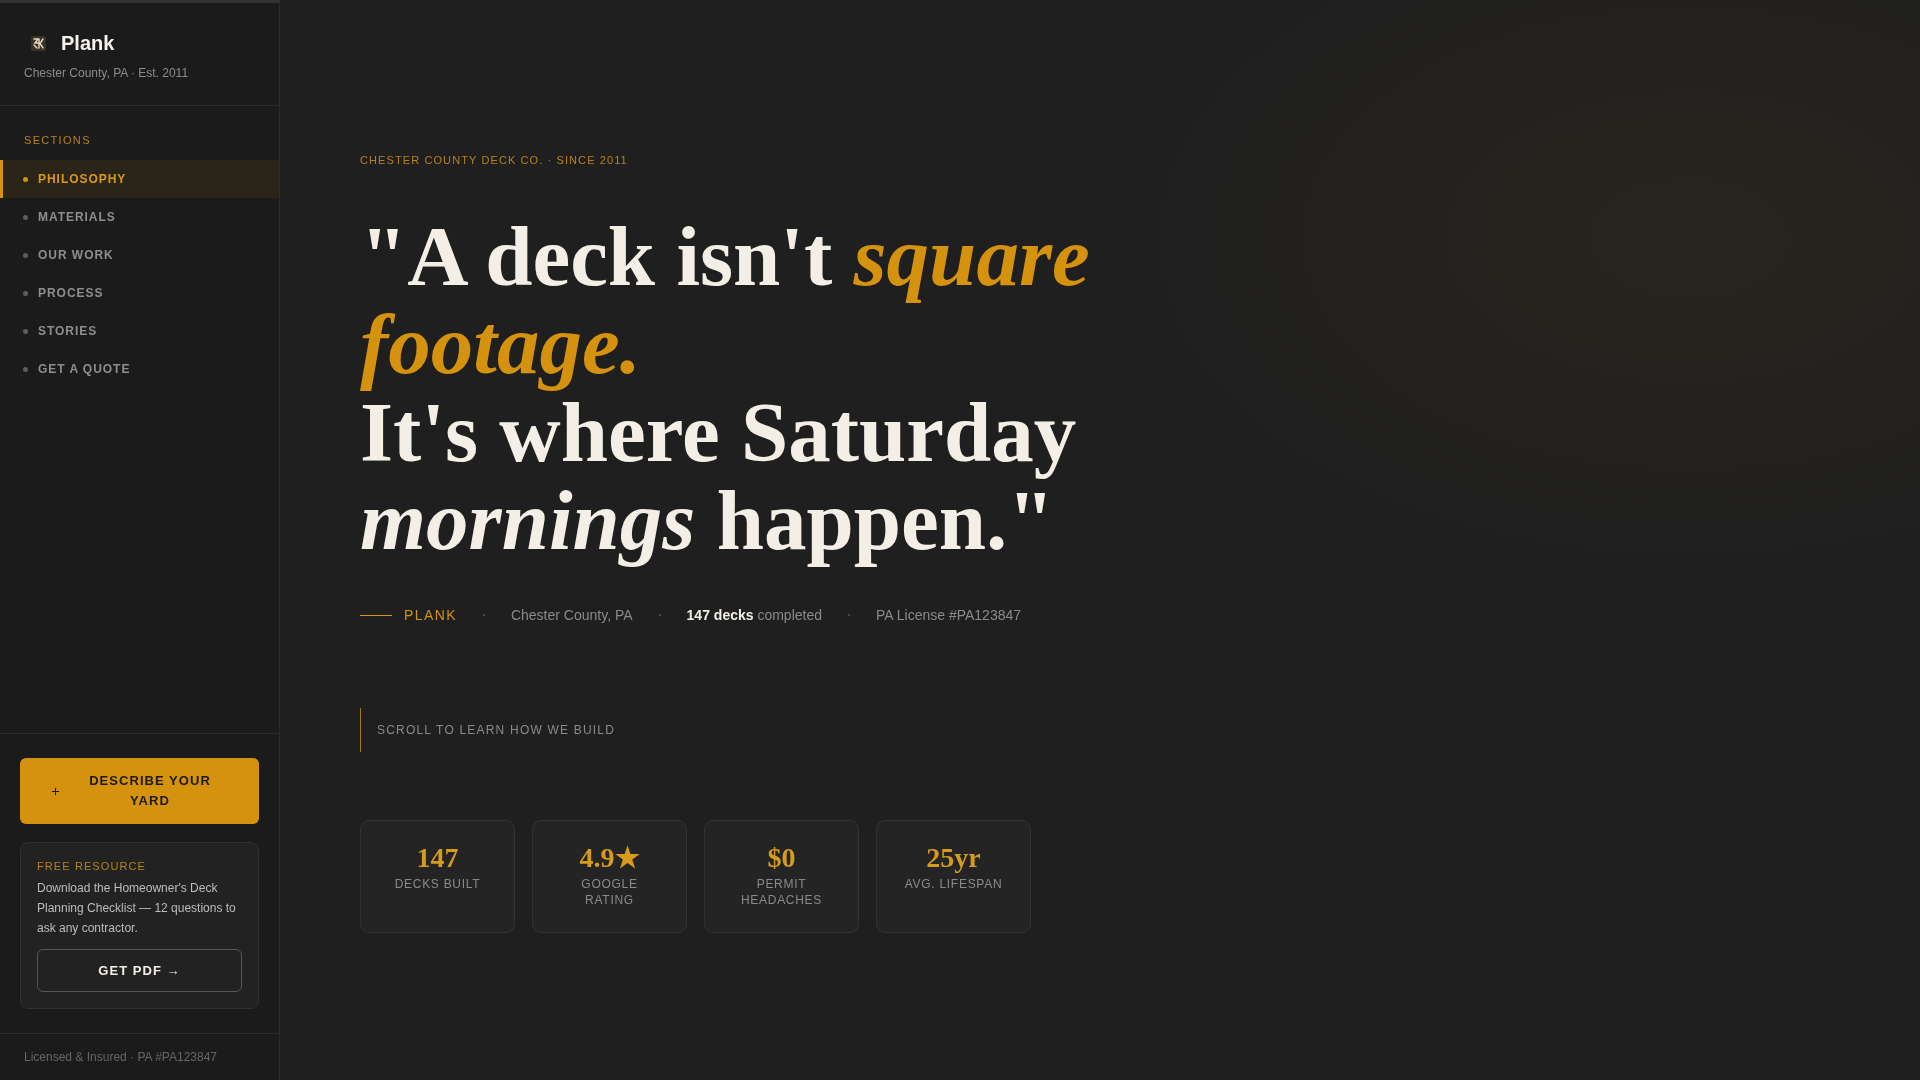 The image size is (1920, 1080). What do you see at coordinates (38, 43) in the screenshot?
I see `logo-icon` at bounding box center [38, 43].